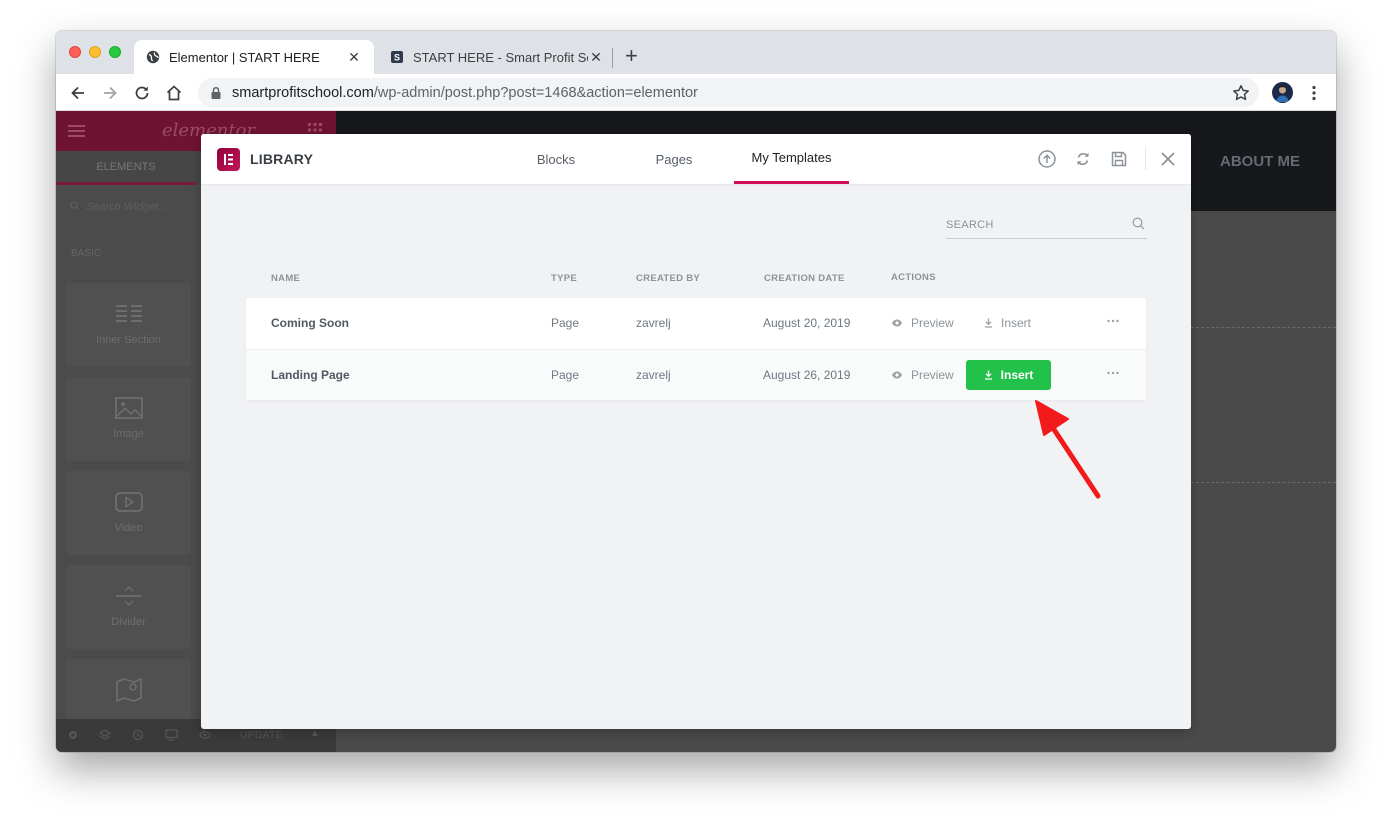 Image resolution: width=1392 pixels, height=832 pixels. What do you see at coordinates (1260, 161) in the screenshot?
I see `canvas-nav-item: ABOUT ME` at bounding box center [1260, 161].